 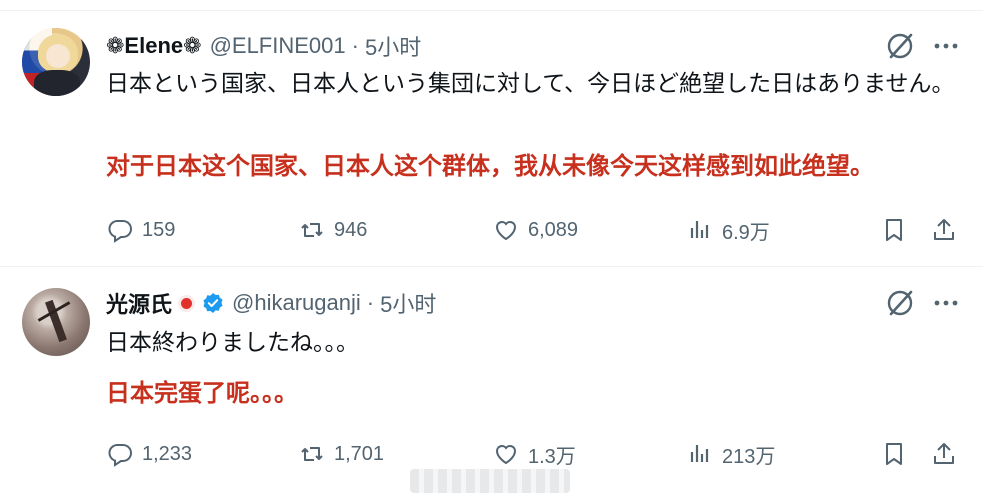 I want to click on display-name: 光源氏, so click(x=139, y=303).